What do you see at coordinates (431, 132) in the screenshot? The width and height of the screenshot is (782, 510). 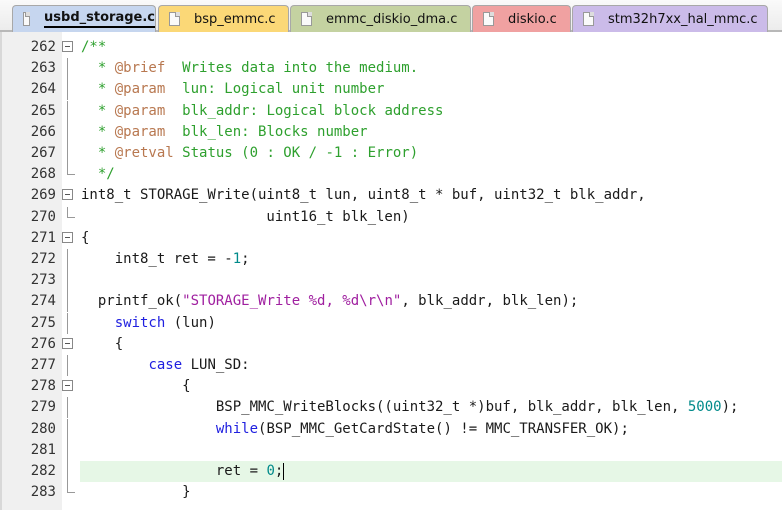 I see `code-text: * @param blk_len: Blocks number` at bounding box center [431, 132].